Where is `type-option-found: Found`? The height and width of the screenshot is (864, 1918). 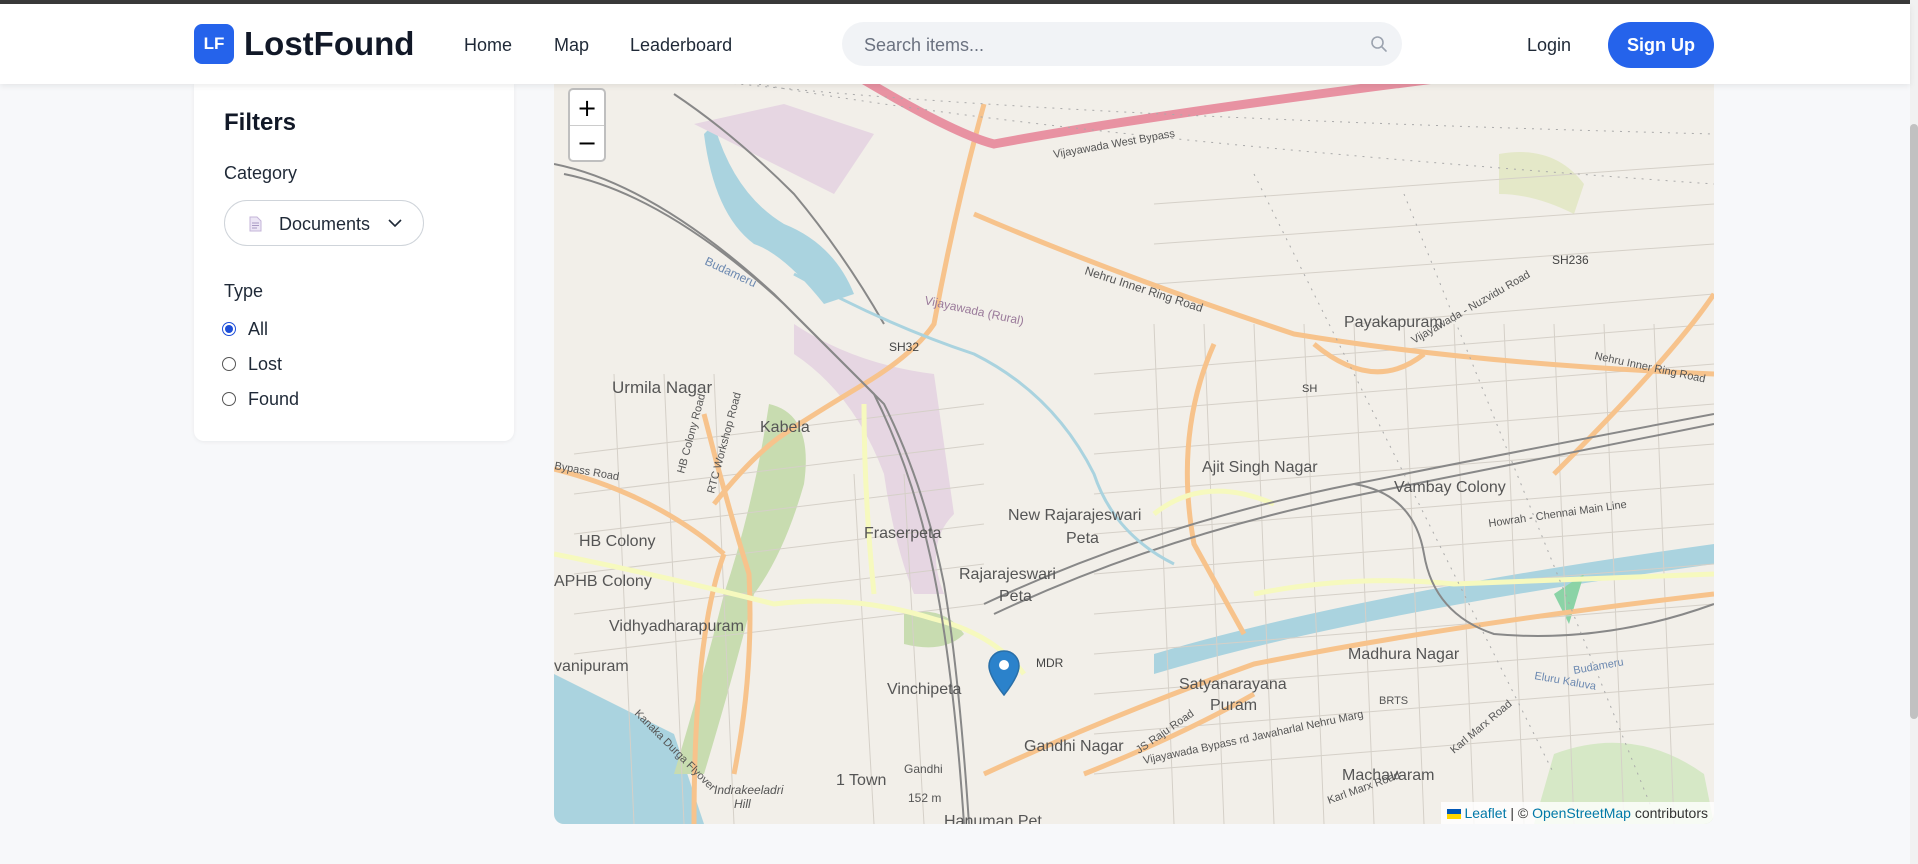 type-option-found: Found is located at coordinates (260, 399).